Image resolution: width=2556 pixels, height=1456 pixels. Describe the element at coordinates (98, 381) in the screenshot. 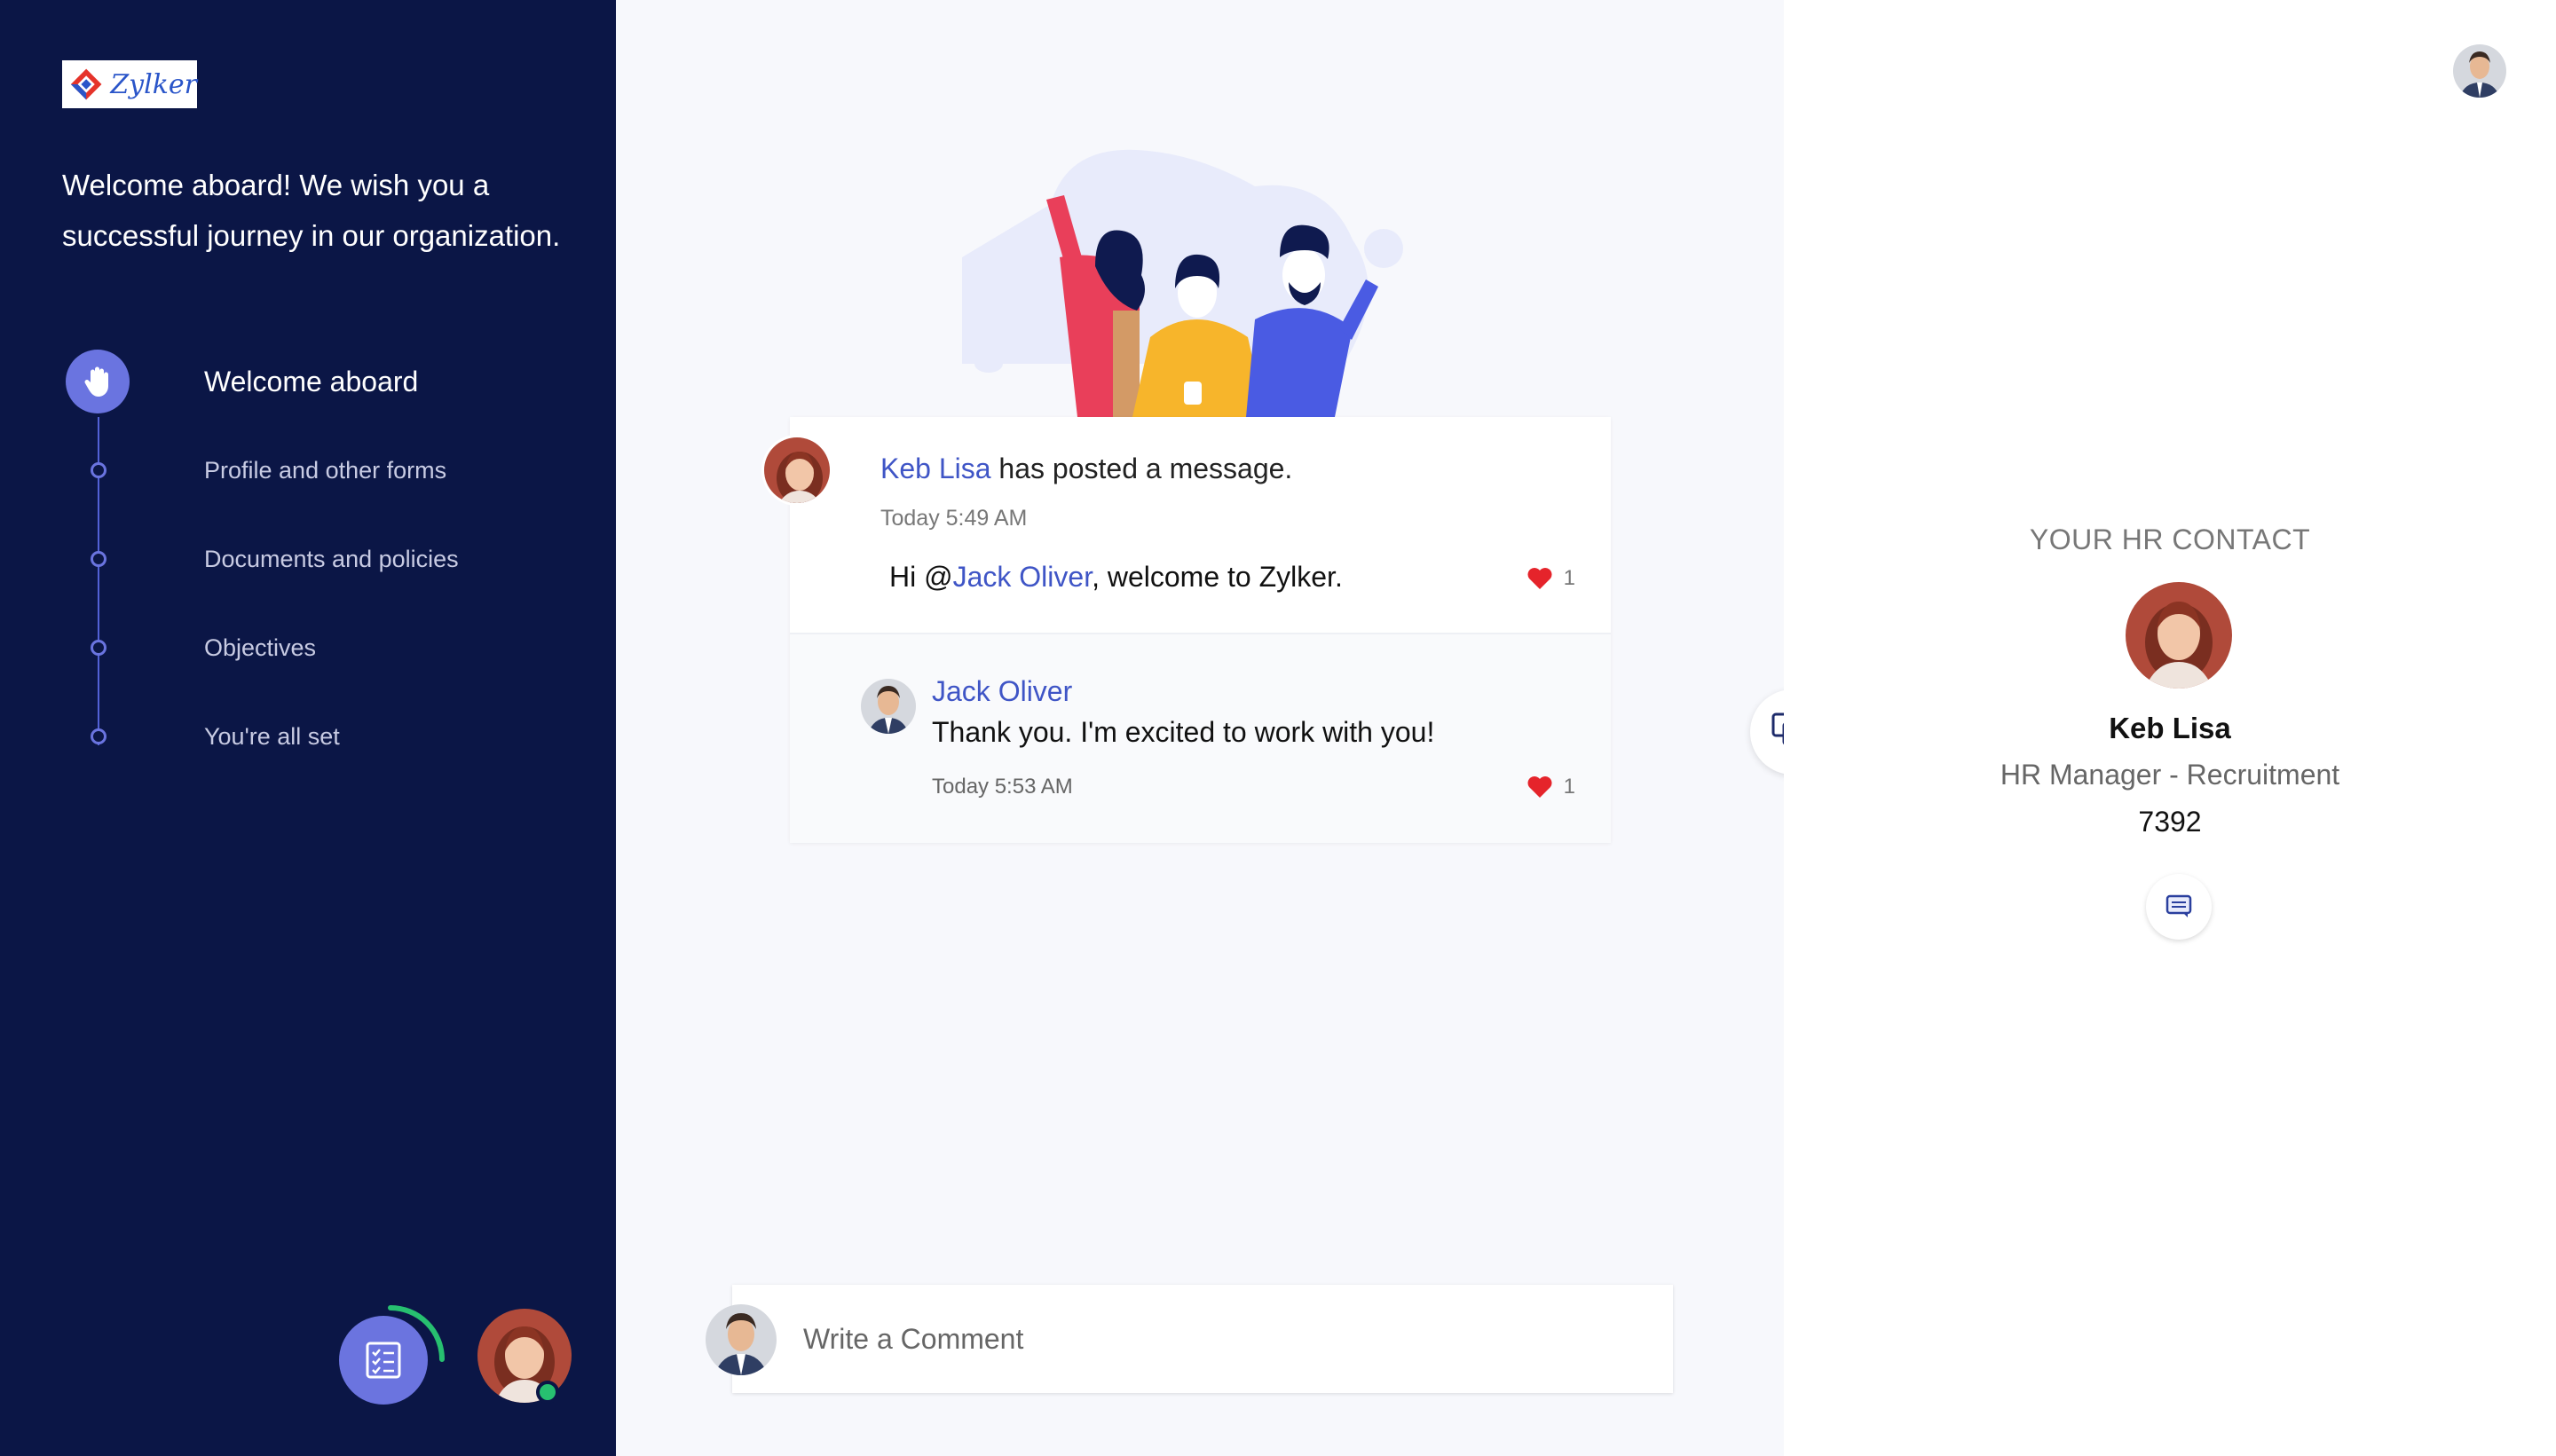

I see `hand-icon` at that location.